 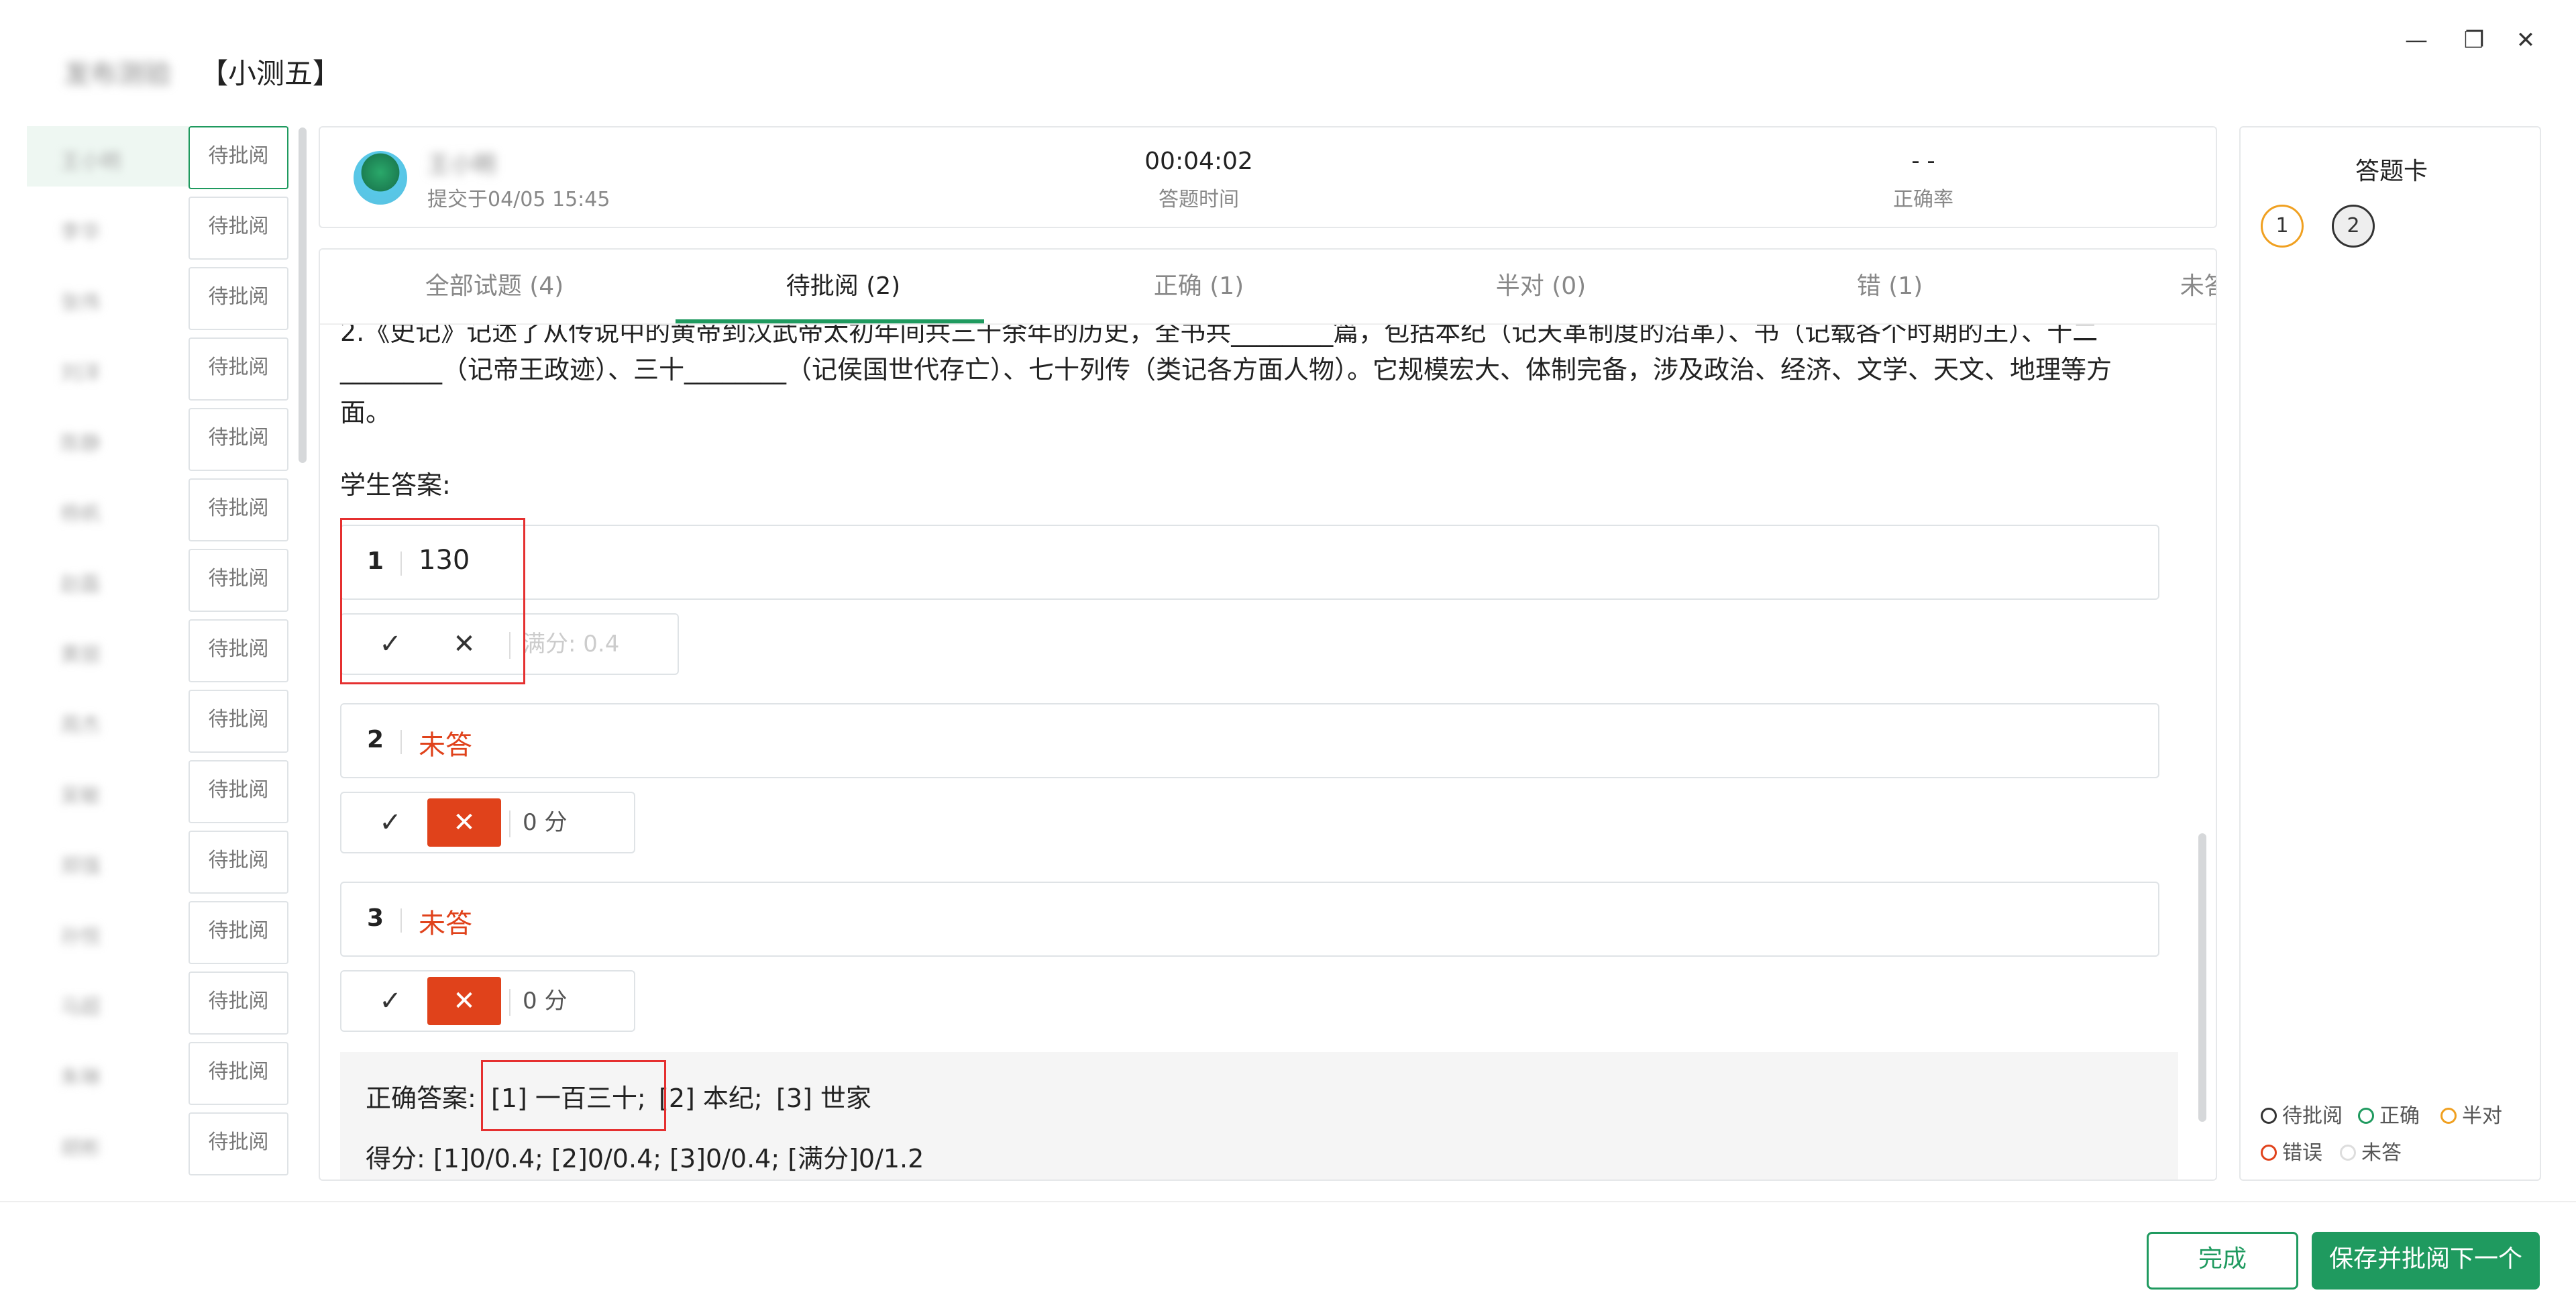 What do you see at coordinates (157, 650) in the screenshot?
I see `student-list-item: 黄丽 待批阅` at bounding box center [157, 650].